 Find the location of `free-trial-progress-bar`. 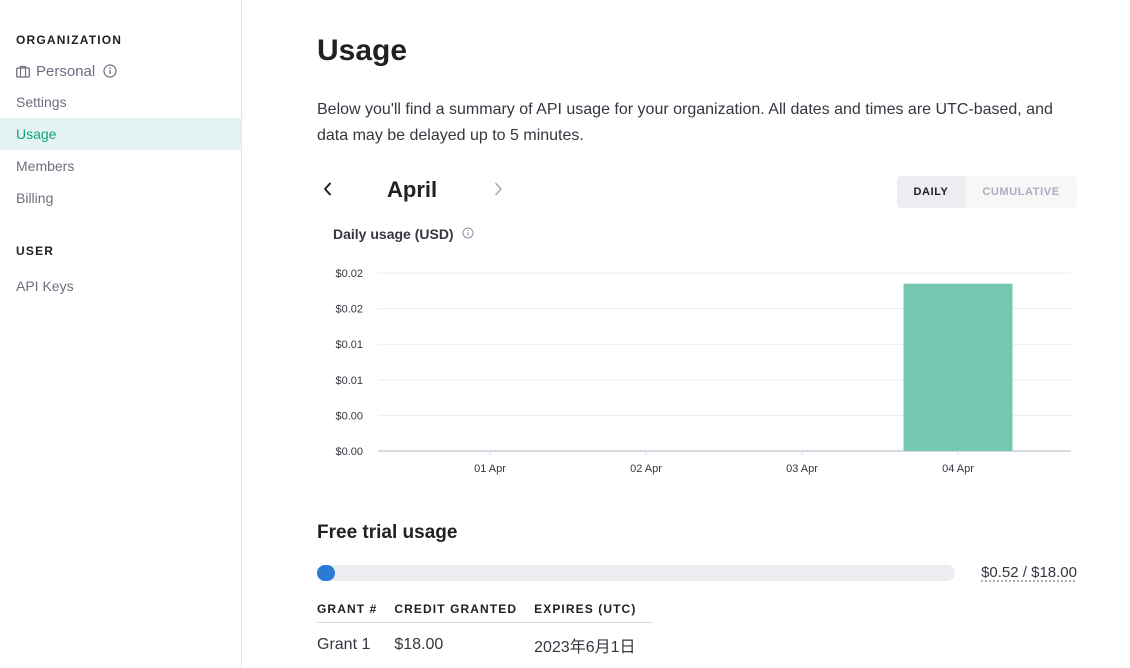

free-trial-progress-bar is located at coordinates (636, 573).